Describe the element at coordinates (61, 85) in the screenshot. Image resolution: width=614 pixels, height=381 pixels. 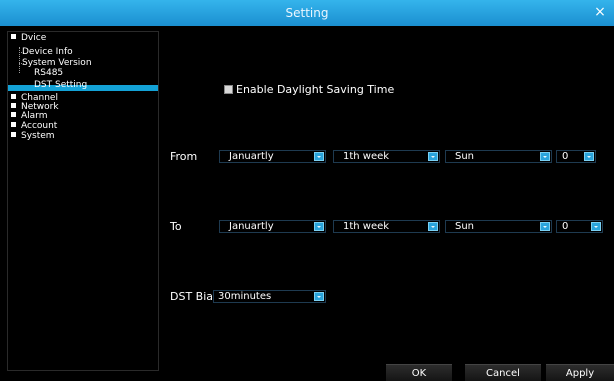
I see `tree-item-dst-setting-label: DST Setting` at that location.